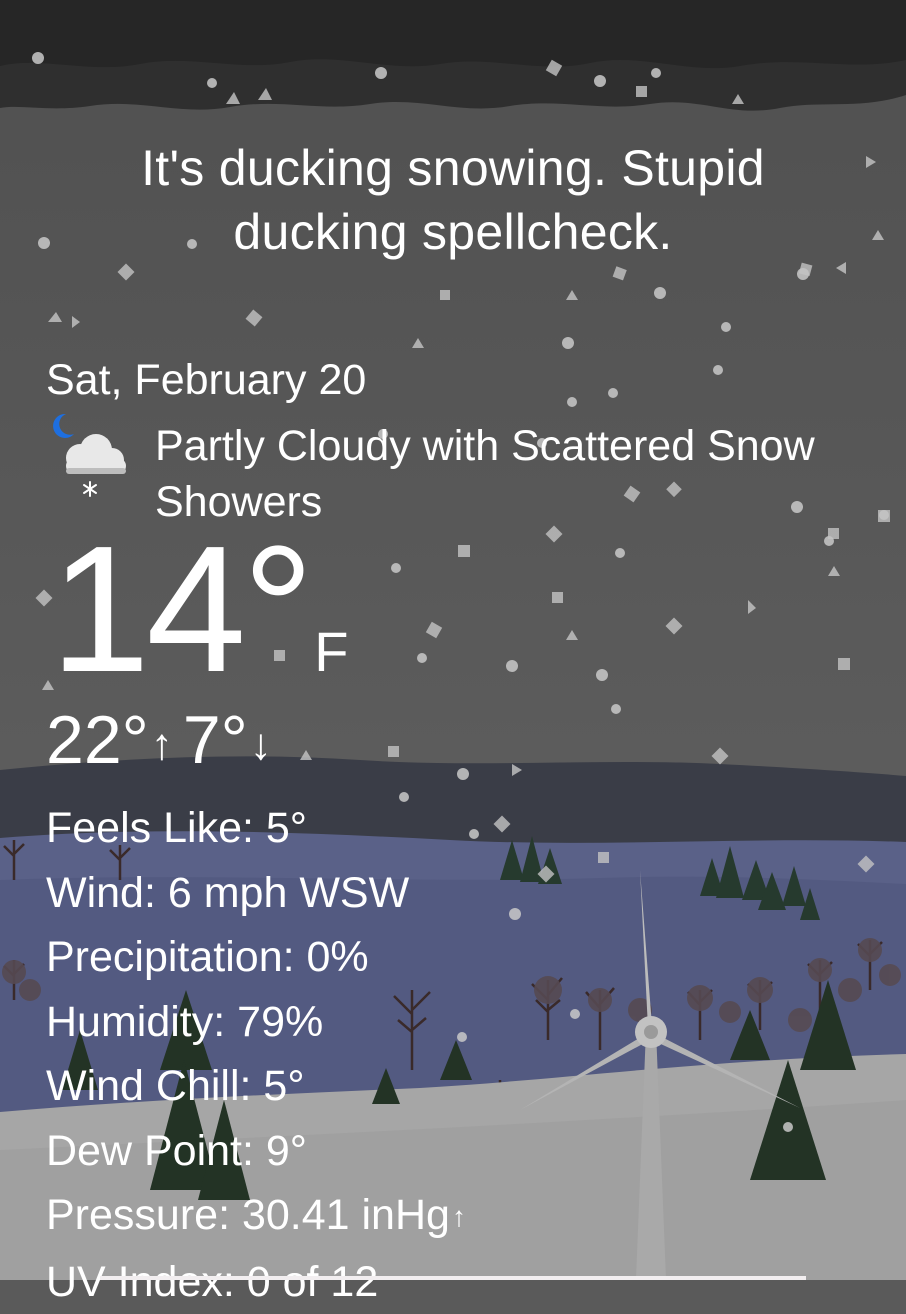  Describe the element at coordinates (453, 1278) in the screenshot. I see `navigation-handle` at that location.